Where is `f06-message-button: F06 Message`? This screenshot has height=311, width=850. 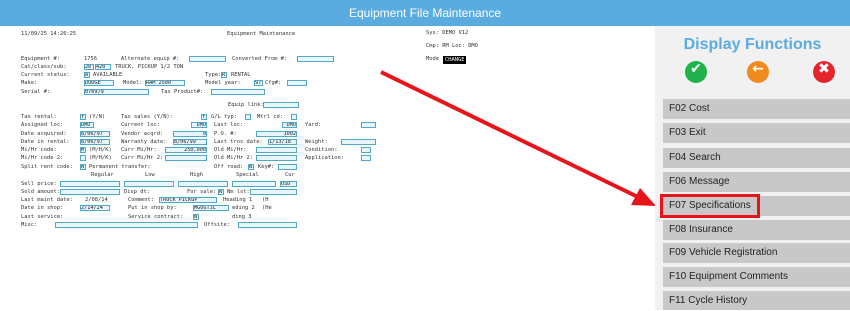
f06-message-button: F06 Message is located at coordinates (756, 182).